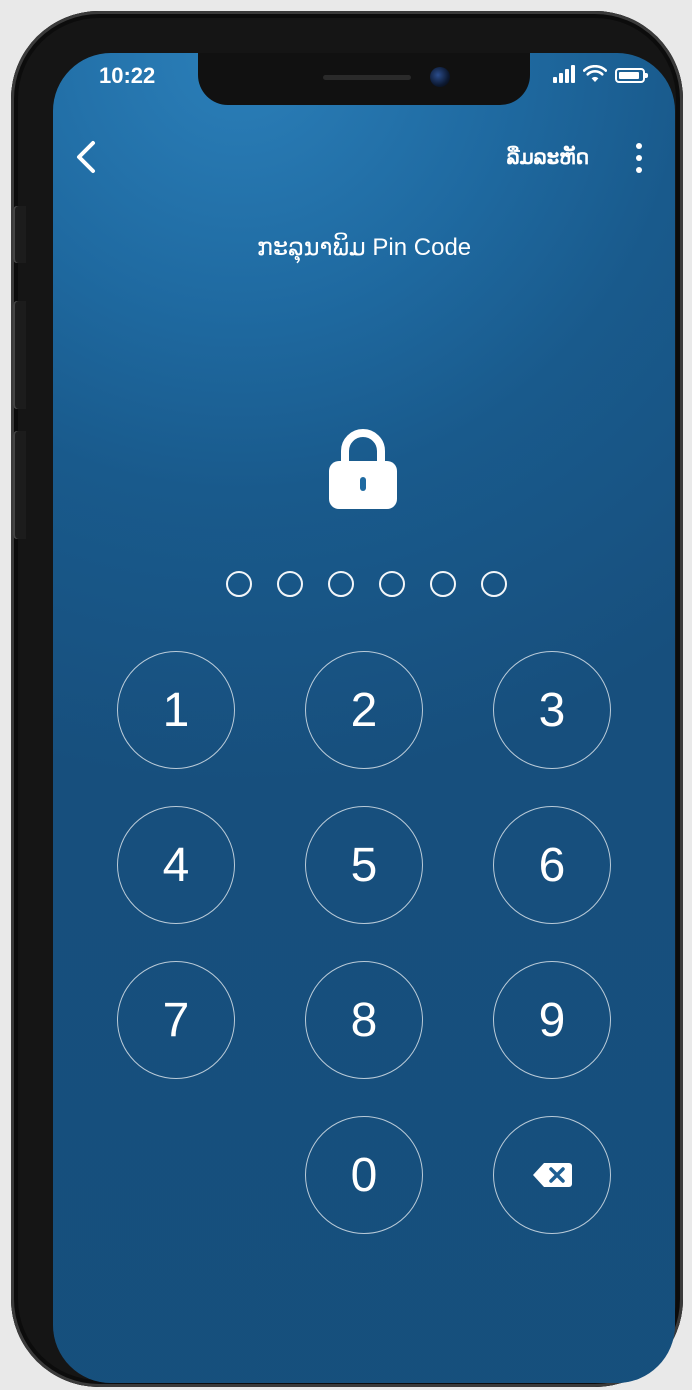 The height and width of the screenshot is (1390, 692). What do you see at coordinates (364, 1020) in the screenshot?
I see `key-8: 8` at bounding box center [364, 1020].